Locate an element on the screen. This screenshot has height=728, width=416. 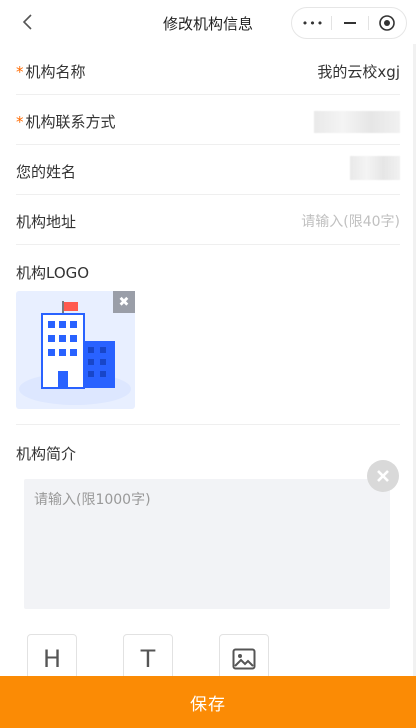
save-button: 保存 is located at coordinates (208, 702).